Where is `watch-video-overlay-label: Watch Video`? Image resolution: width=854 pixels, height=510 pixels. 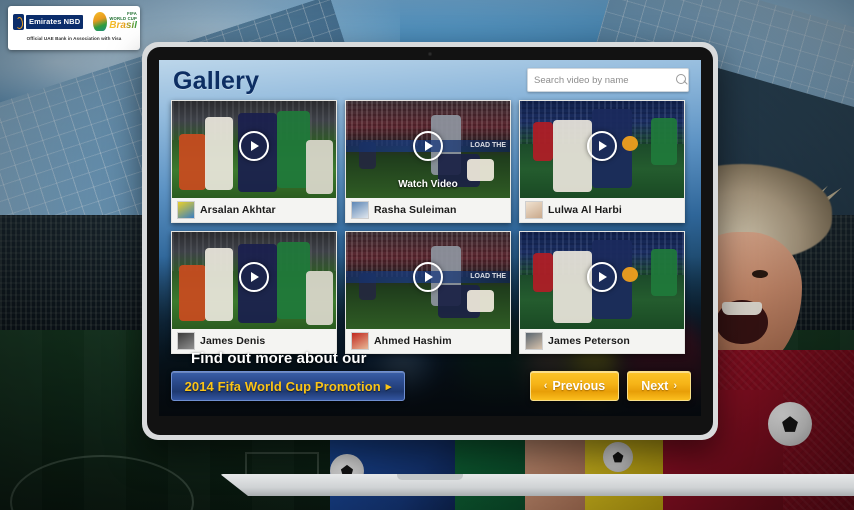 watch-video-overlay-label: Watch Video is located at coordinates (428, 184).